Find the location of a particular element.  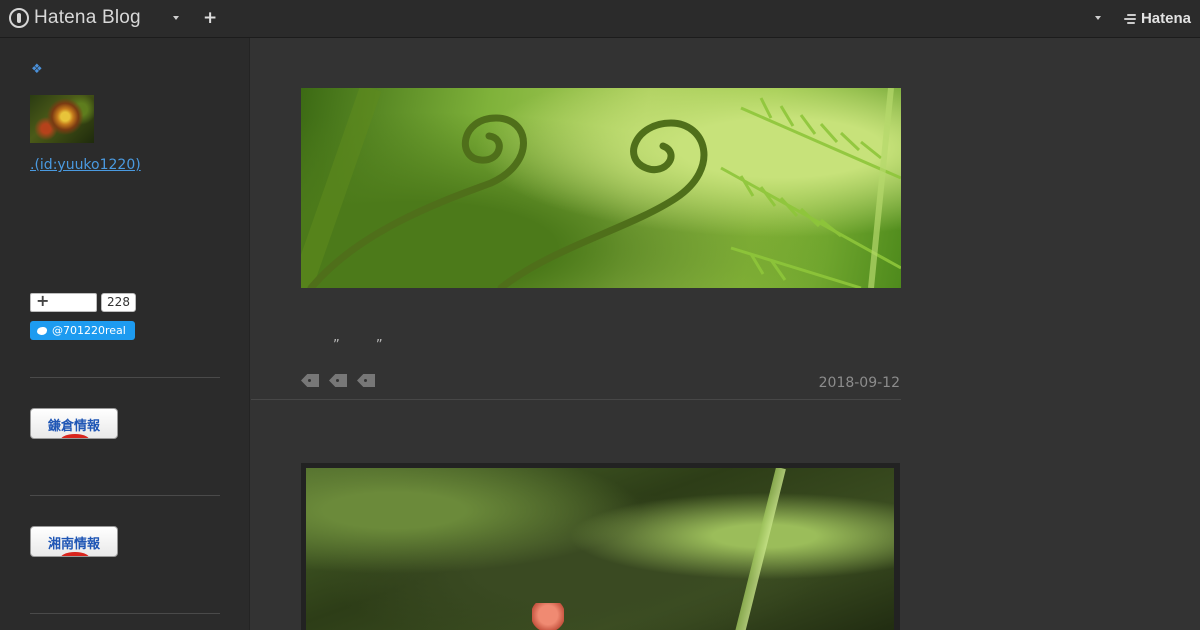

post-tags is located at coordinates (338, 380).